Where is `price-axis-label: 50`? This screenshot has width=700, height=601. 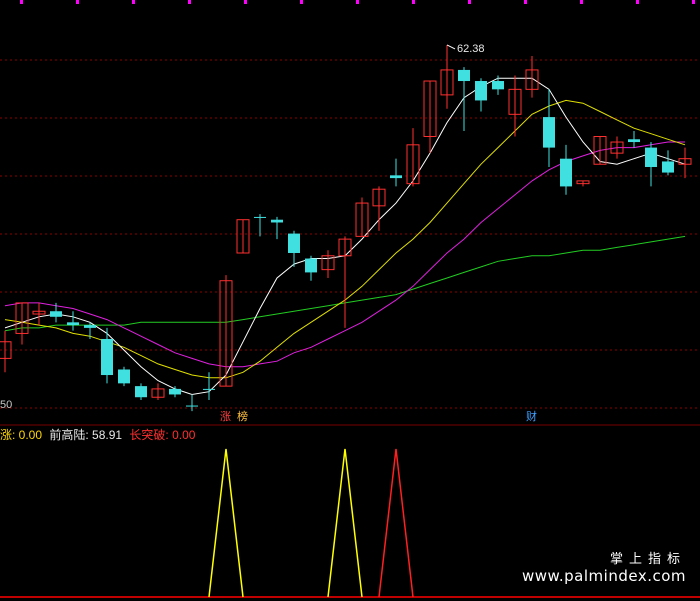
price-axis-label: 50 is located at coordinates (6, 405).